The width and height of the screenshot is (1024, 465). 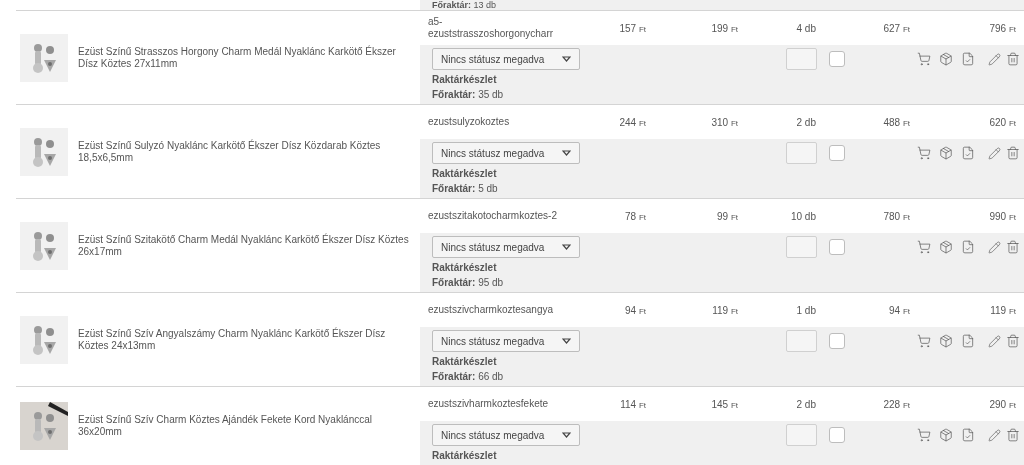 What do you see at coordinates (725, 310) in the screenshot?
I see `price-text: 119 Ft` at bounding box center [725, 310].